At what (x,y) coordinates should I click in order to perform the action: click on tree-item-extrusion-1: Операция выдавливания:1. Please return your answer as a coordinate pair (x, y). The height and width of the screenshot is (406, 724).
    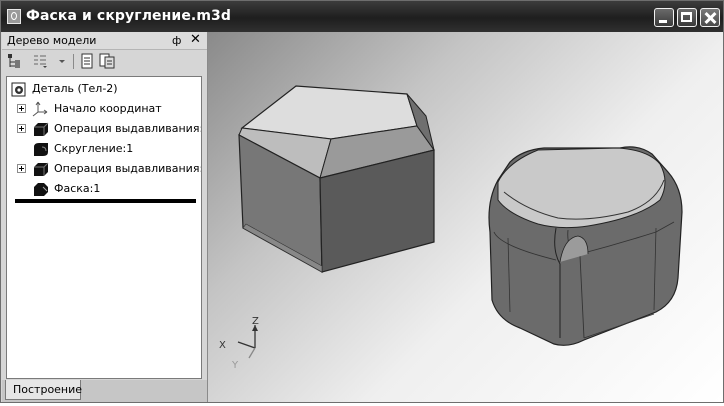
    Looking at the image, I should click on (109, 129).